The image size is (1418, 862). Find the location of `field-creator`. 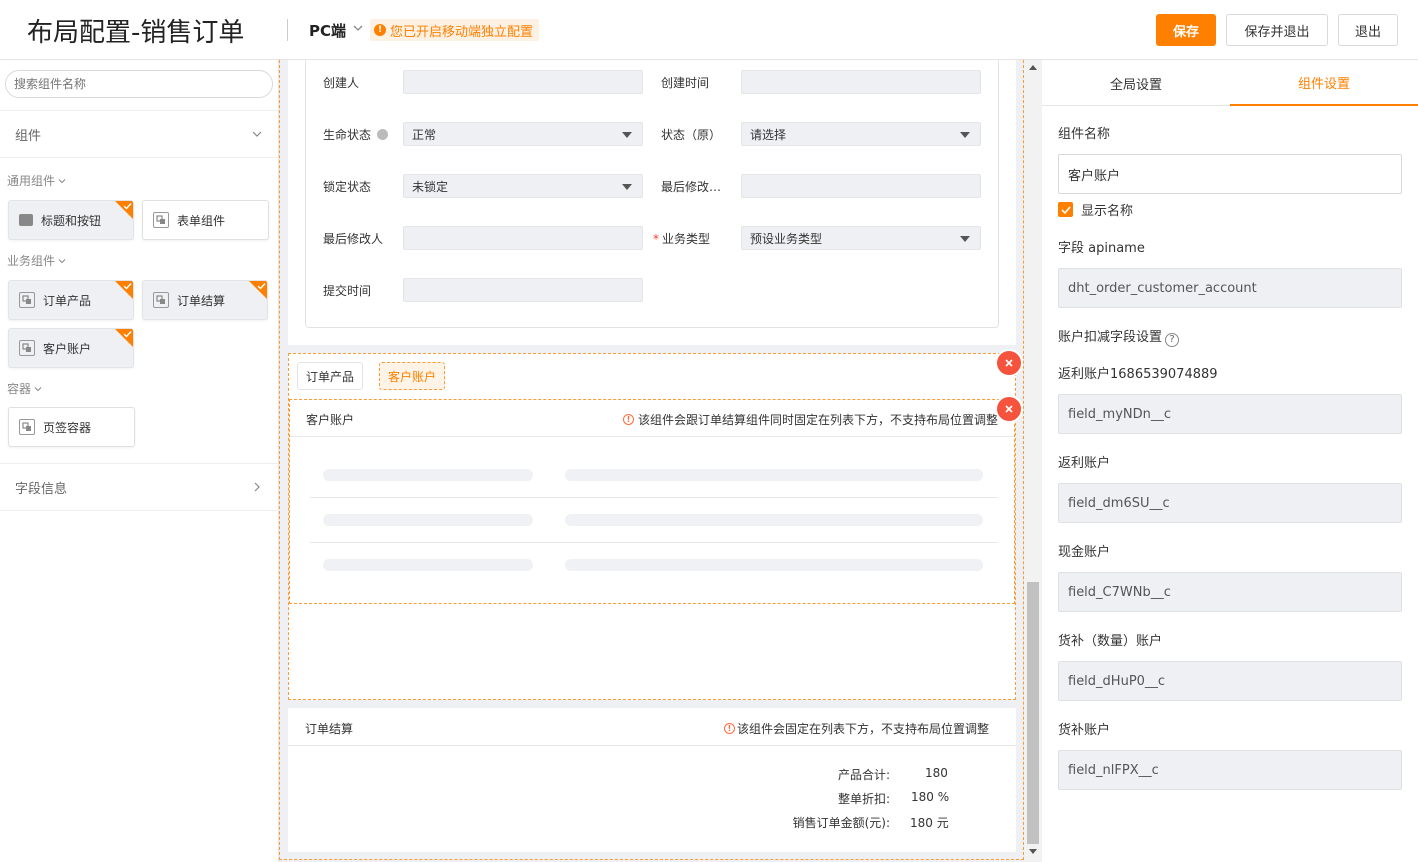

field-creator is located at coordinates (523, 82).